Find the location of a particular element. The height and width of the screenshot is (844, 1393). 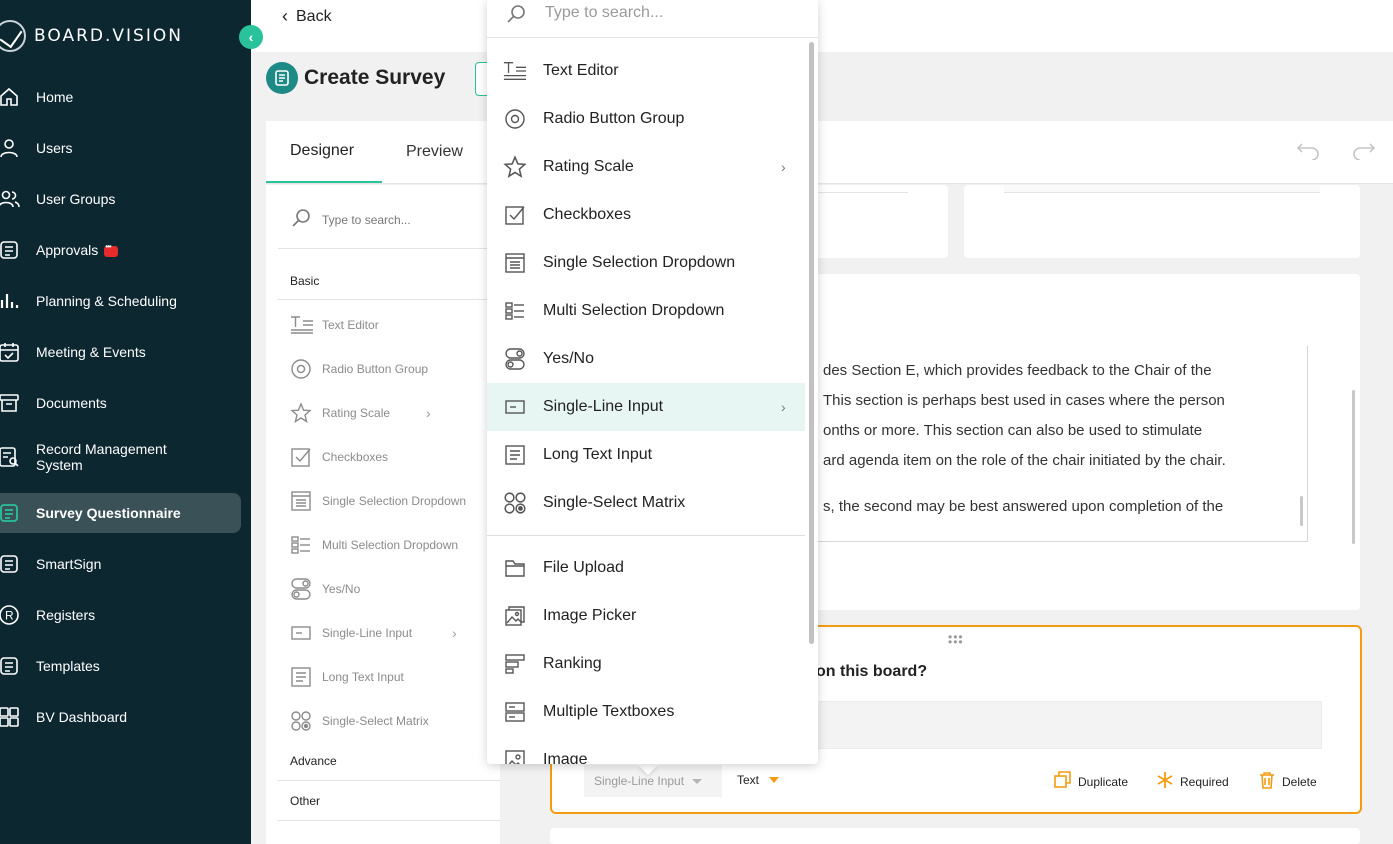

sidebar-item-records: Record Management System is located at coordinates (120, 457).